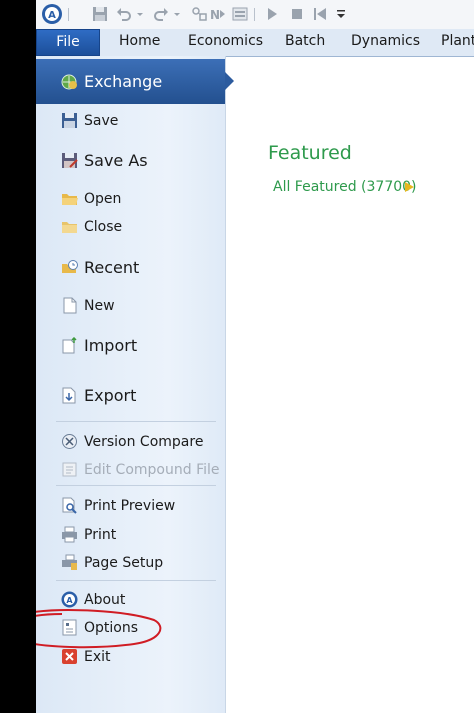 The width and height of the screenshot is (474, 713). I want to click on ribbon-tab-bar: File Home Economics Batch Dynamics Plant, so click(255, 43).